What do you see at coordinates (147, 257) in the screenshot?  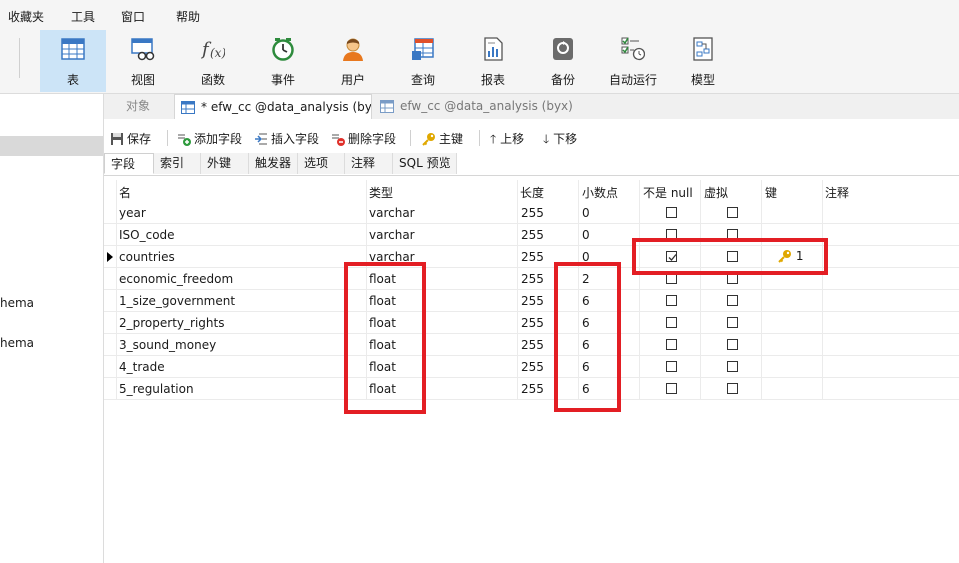 I see `field-name-cell: countries` at bounding box center [147, 257].